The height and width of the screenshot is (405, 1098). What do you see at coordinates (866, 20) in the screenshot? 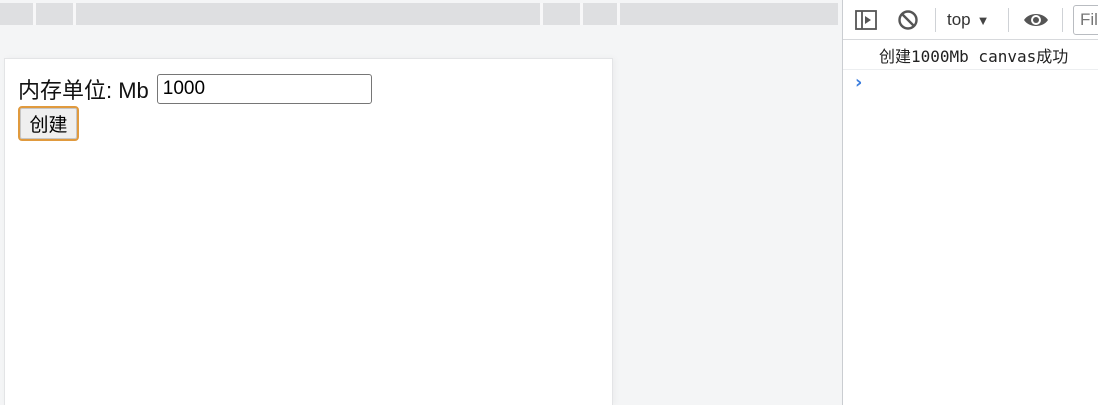
I see `sidebar-toggle-icon` at bounding box center [866, 20].